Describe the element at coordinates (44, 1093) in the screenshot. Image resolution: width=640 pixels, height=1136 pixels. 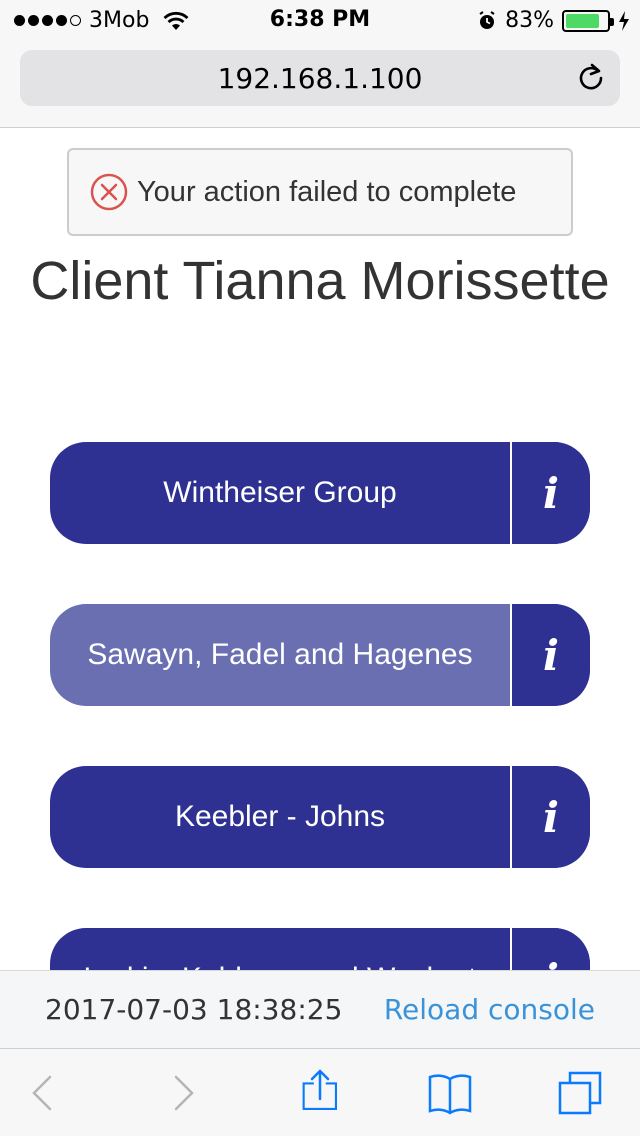
I see `back-icon` at that location.